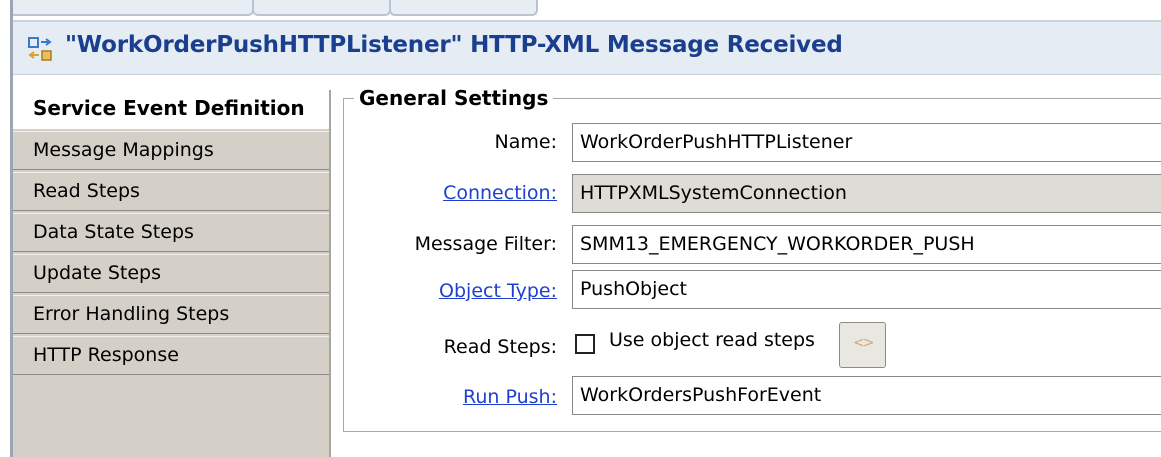 This screenshot has width=1161, height=457. What do you see at coordinates (585, 344) in the screenshot?
I see `use-object-read-steps-checkbox` at bounding box center [585, 344].